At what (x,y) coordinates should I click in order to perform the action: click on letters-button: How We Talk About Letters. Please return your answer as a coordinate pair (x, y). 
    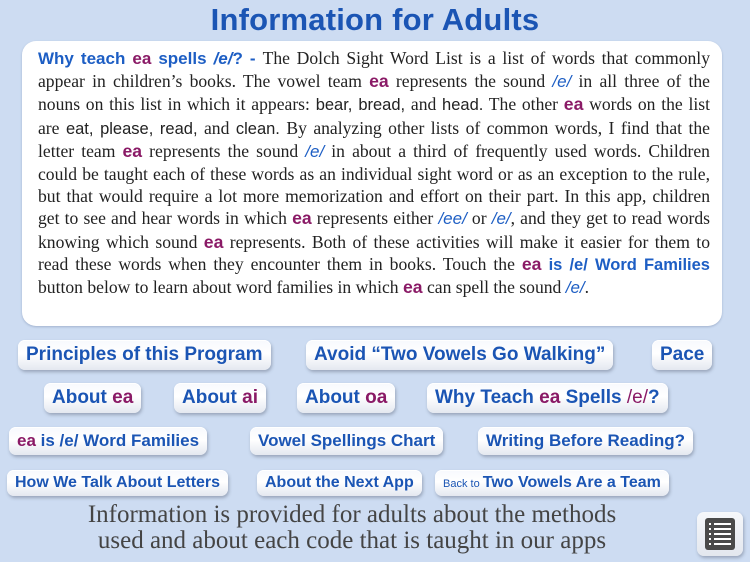
    Looking at the image, I should click on (118, 483).